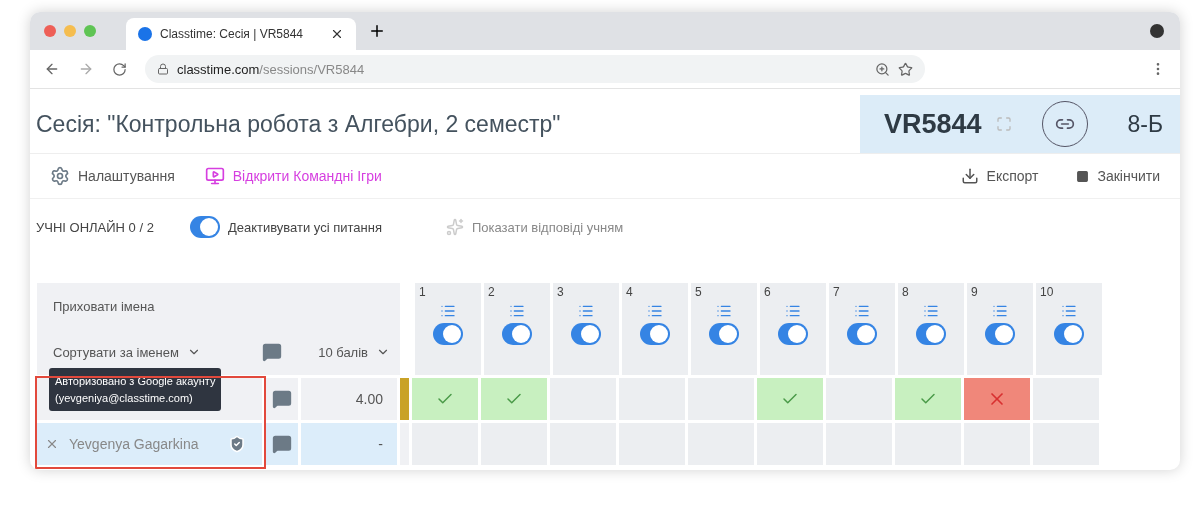  I want to click on session-code: VR5844, so click(933, 124).